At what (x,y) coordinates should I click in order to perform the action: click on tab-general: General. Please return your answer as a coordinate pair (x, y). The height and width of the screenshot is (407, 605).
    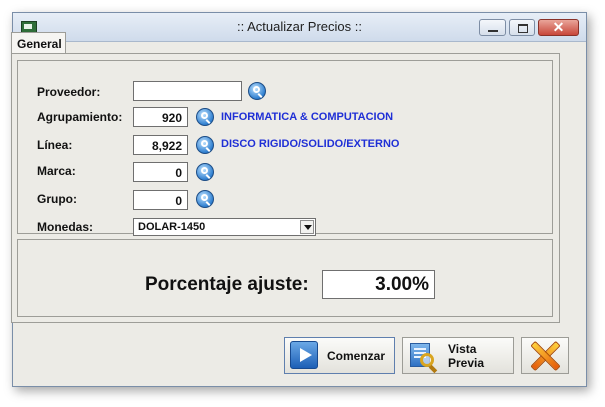
    Looking at the image, I should click on (38, 43).